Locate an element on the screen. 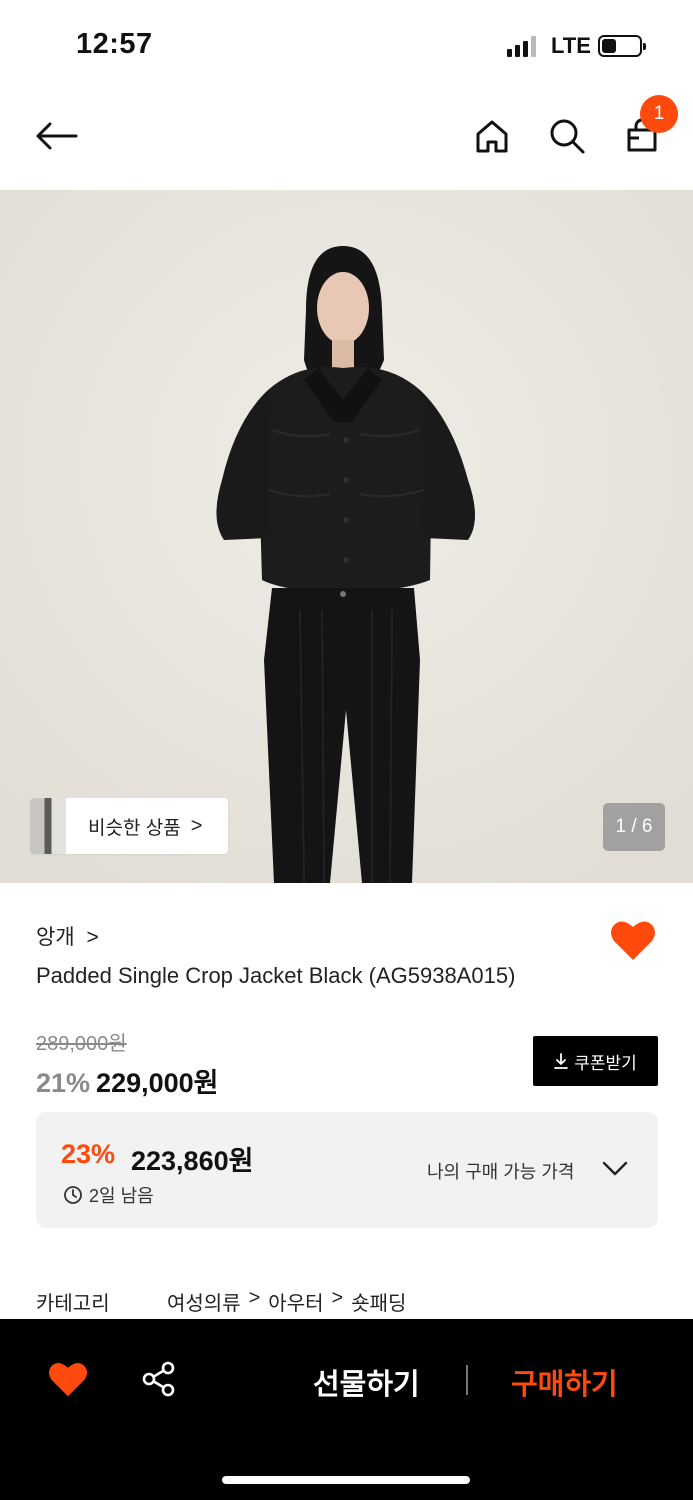  sale-price-row: 21% 229,000원 is located at coordinates (127, 1080).